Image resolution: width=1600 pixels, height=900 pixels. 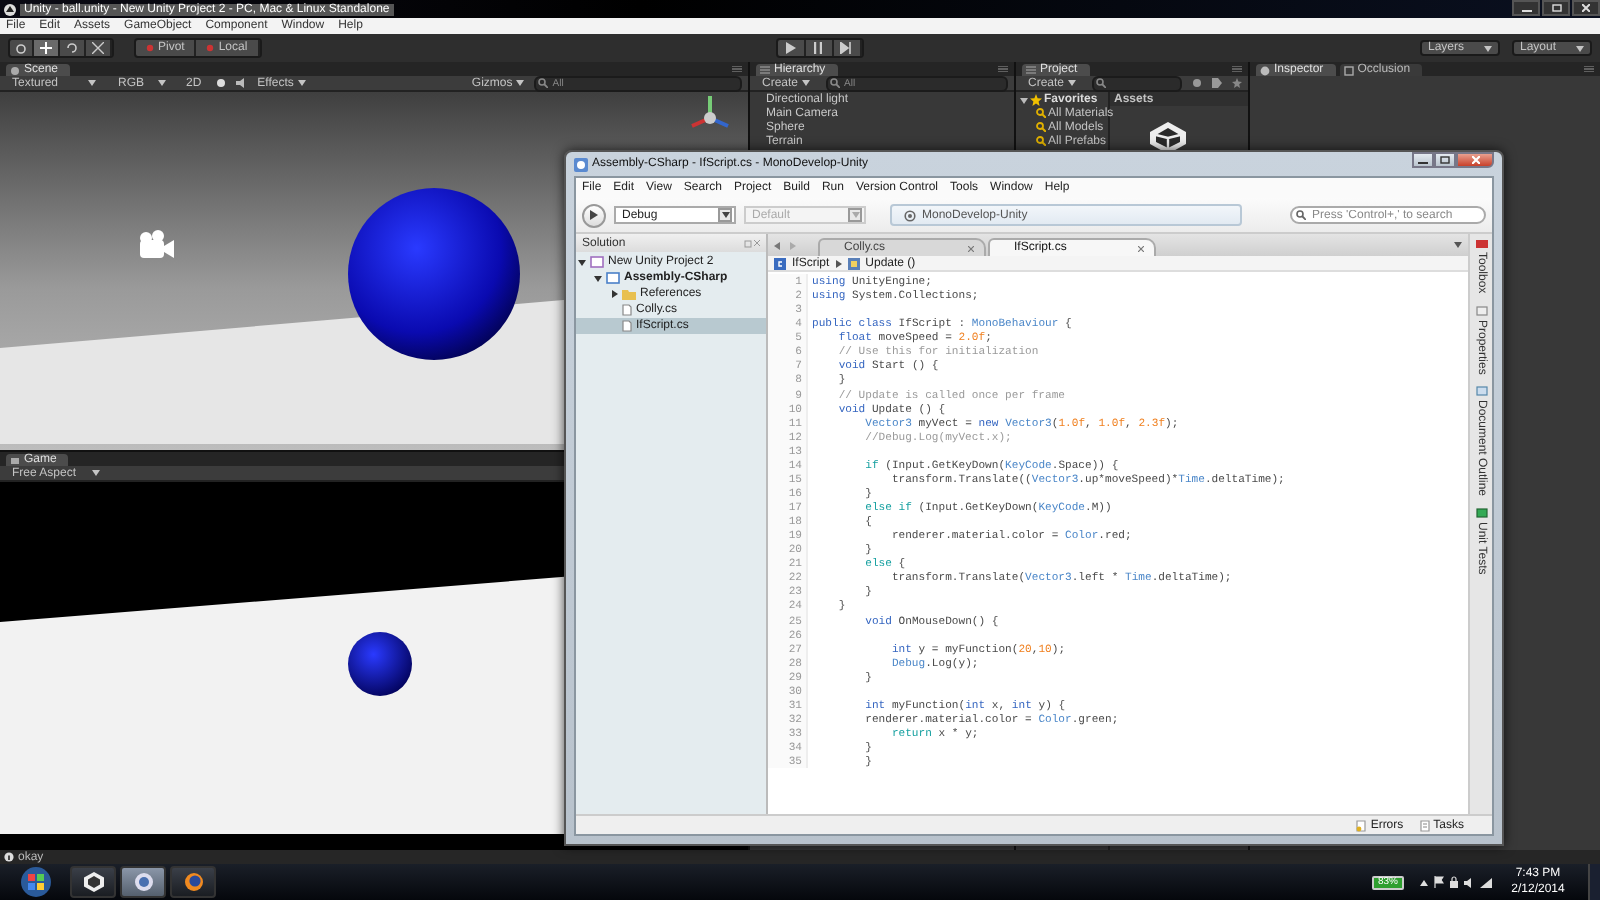 I want to click on light-icon, so click(x=220, y=83).